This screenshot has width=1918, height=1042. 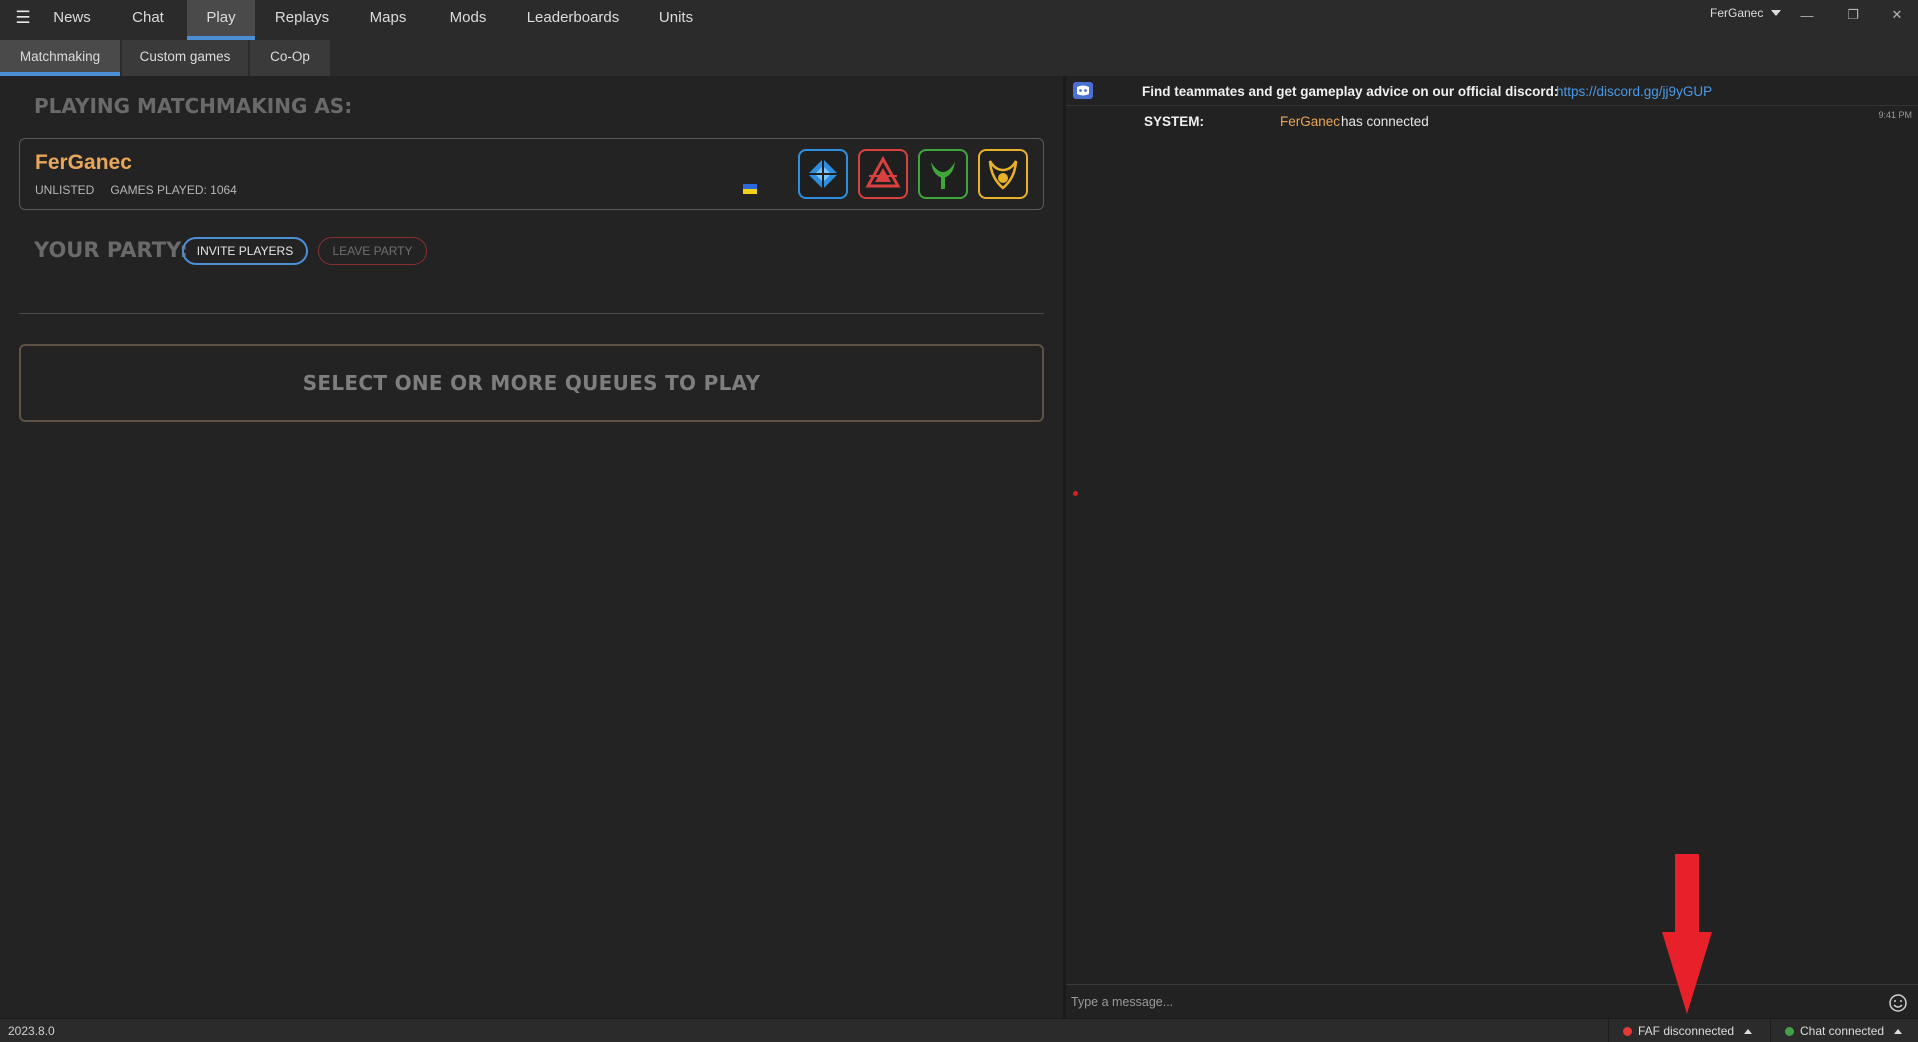 I want to click on player-card: FerGanec UNLISTED GAMES PLAYED: 1064, so click(x=531, y=174).